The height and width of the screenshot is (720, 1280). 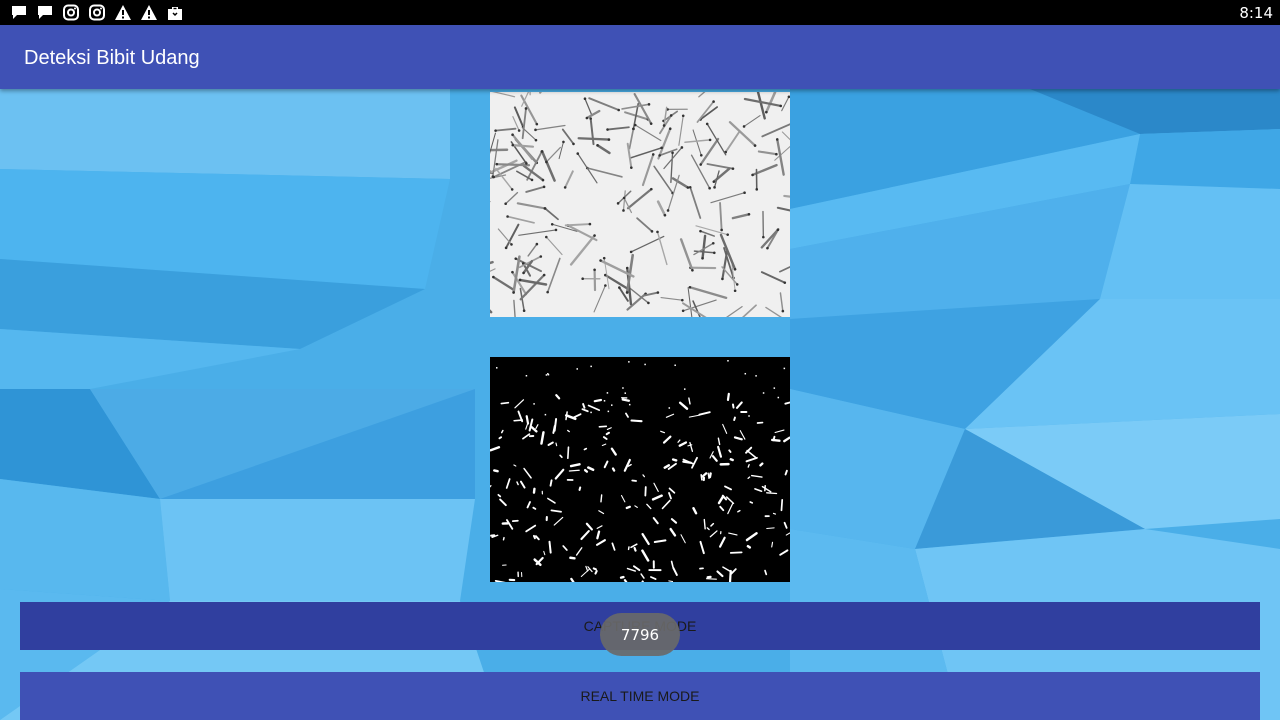 I want to click on status-time: 8:14, so click(x=1256, y=13).